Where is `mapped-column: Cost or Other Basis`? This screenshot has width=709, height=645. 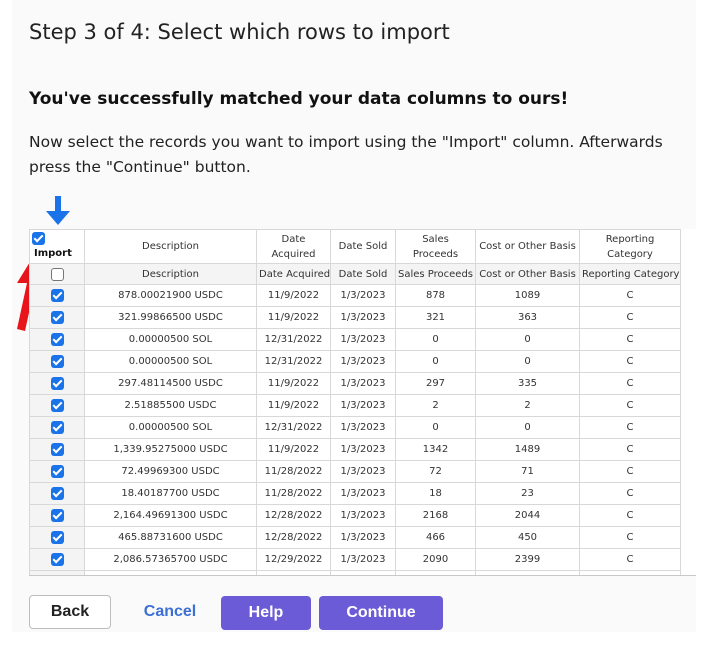 mapped-column: Cost or Other Basis is located at coordinates (527, 274).